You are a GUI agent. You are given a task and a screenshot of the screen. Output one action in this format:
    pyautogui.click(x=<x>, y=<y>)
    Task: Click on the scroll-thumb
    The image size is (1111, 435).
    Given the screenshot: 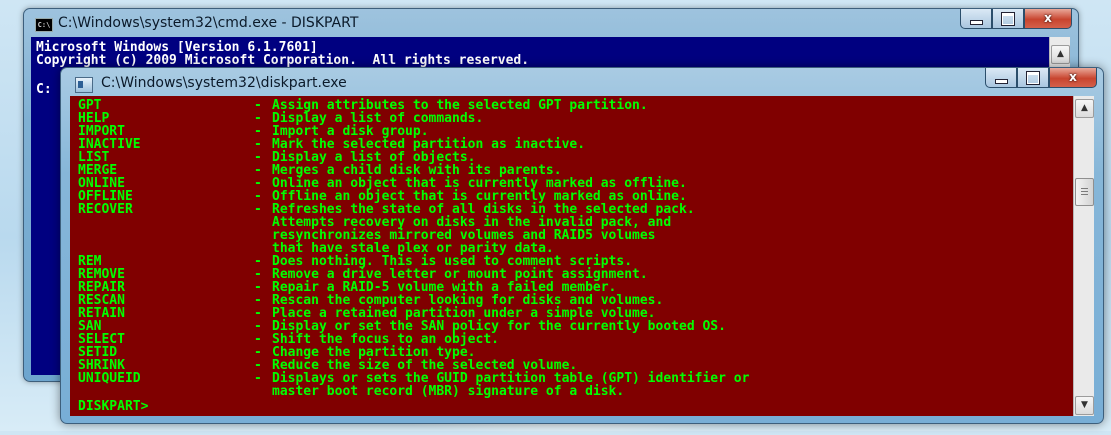 What is the action you would take?
    pyautogui.click(x=1084, y=192)
    